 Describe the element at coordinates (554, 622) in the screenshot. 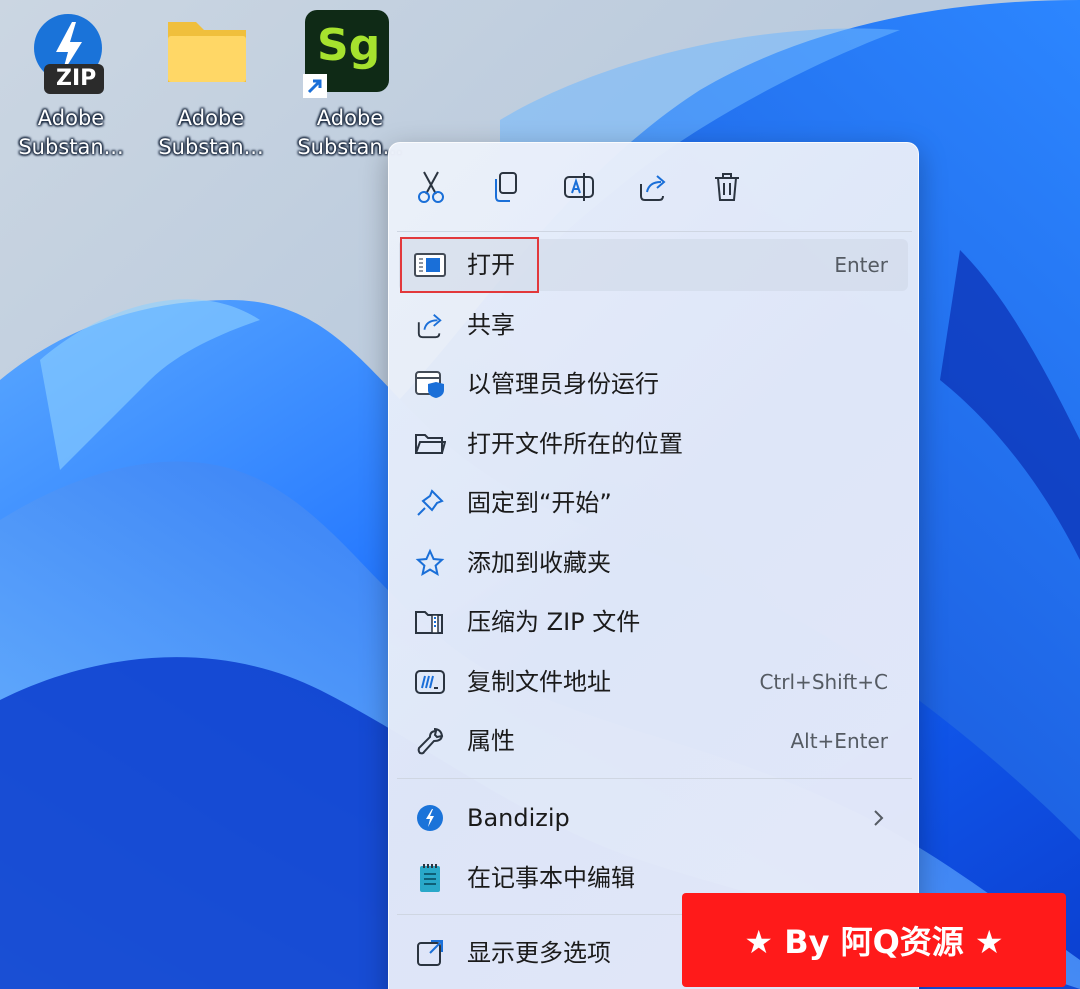

I see `menu-item-label: 压缩为 ZIP 文件` at that location.